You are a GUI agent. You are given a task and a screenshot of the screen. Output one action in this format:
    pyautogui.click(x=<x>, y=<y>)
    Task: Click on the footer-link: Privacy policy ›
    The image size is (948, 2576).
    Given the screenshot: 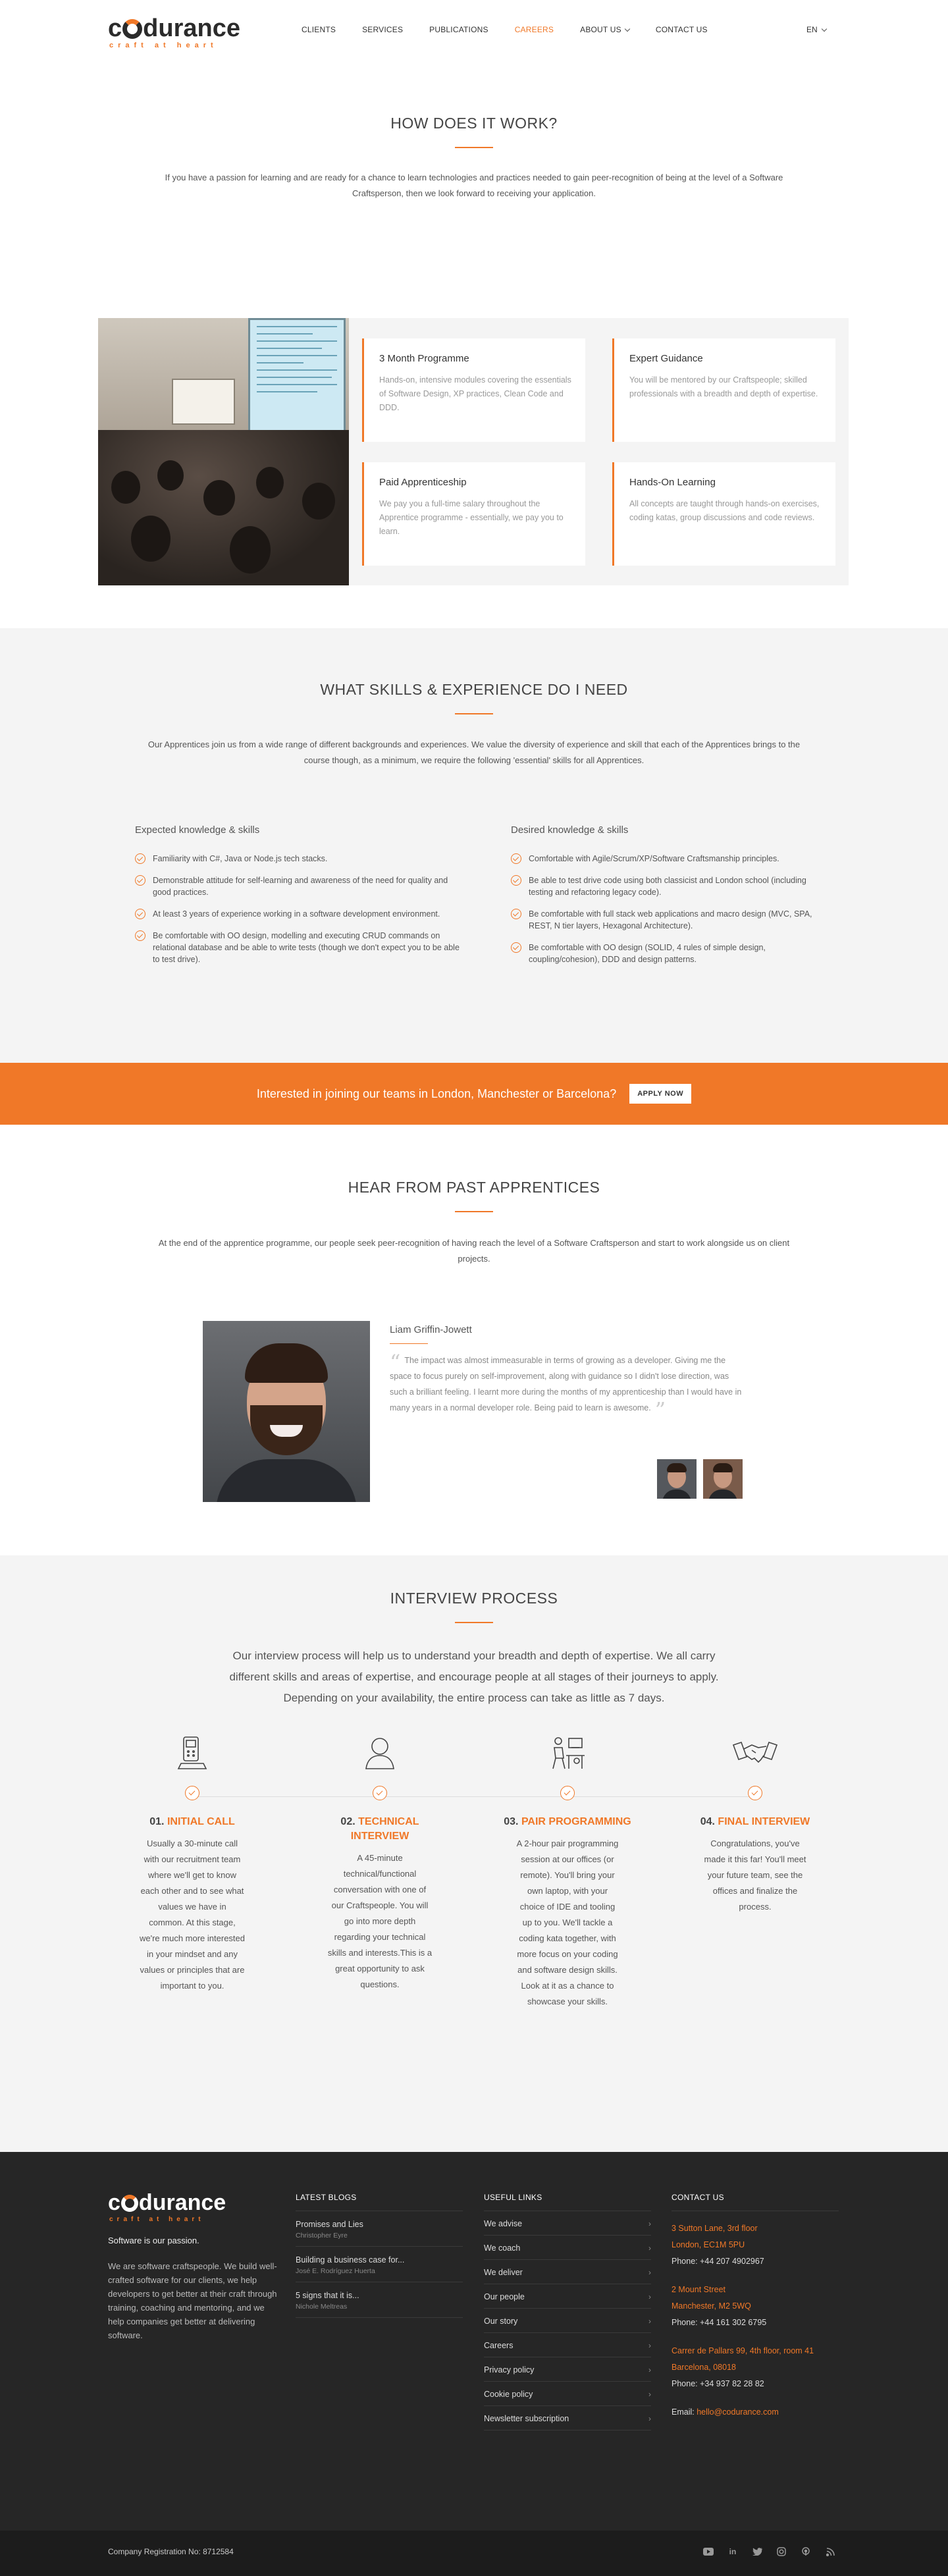 What is the action you would take?
    pyautogui.click(x=567, y=2369)
    